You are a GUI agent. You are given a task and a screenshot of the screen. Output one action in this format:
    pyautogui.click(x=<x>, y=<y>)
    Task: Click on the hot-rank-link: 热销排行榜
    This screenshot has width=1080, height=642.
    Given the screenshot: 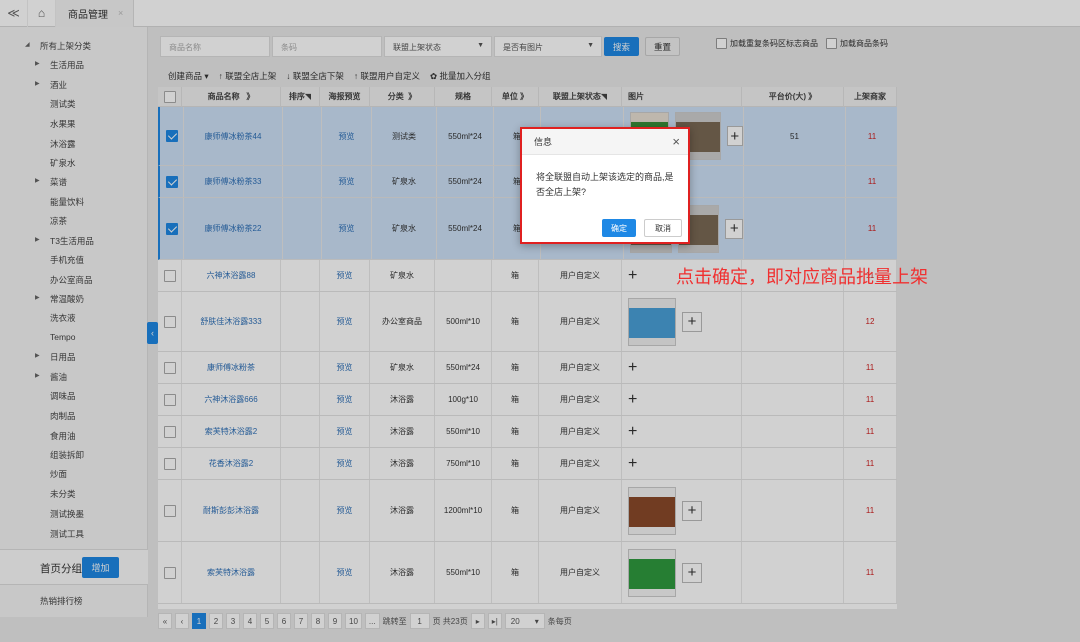 What is the action you would take?
    pyautogui.click(x=61, y=601)
    